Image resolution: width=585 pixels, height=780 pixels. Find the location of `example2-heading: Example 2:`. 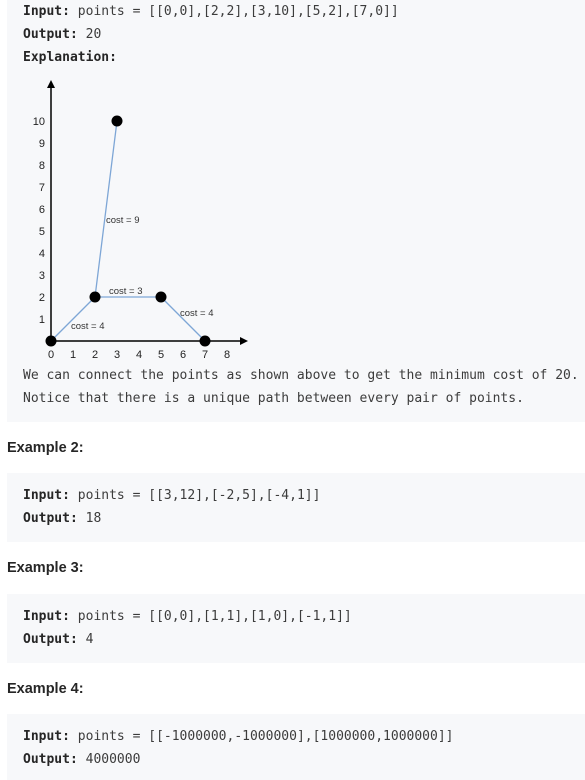

example2-heading: Example 2: is located at coordinates (45, 448).